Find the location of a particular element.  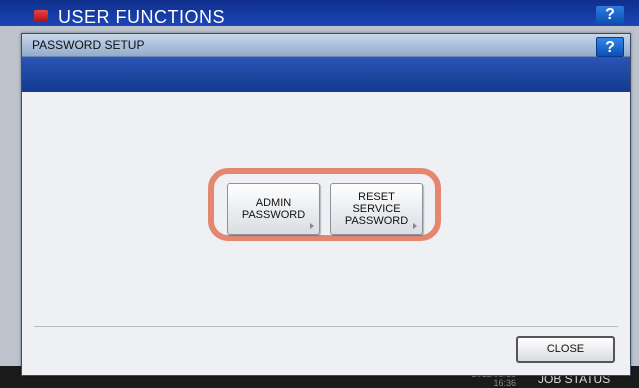

admin-password-button: ADMIN PASSWORD is located at coordinates (273, 209).